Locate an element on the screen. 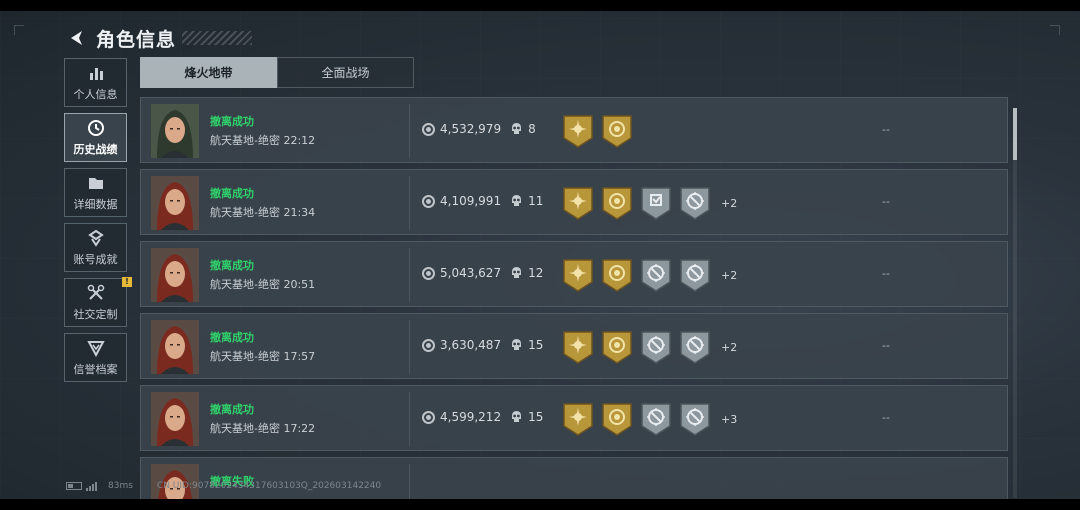 Image resolution: width=1080 pixels, height=510 pixels. tab-0: 烽火地带 is located at coordinates (208, 72).